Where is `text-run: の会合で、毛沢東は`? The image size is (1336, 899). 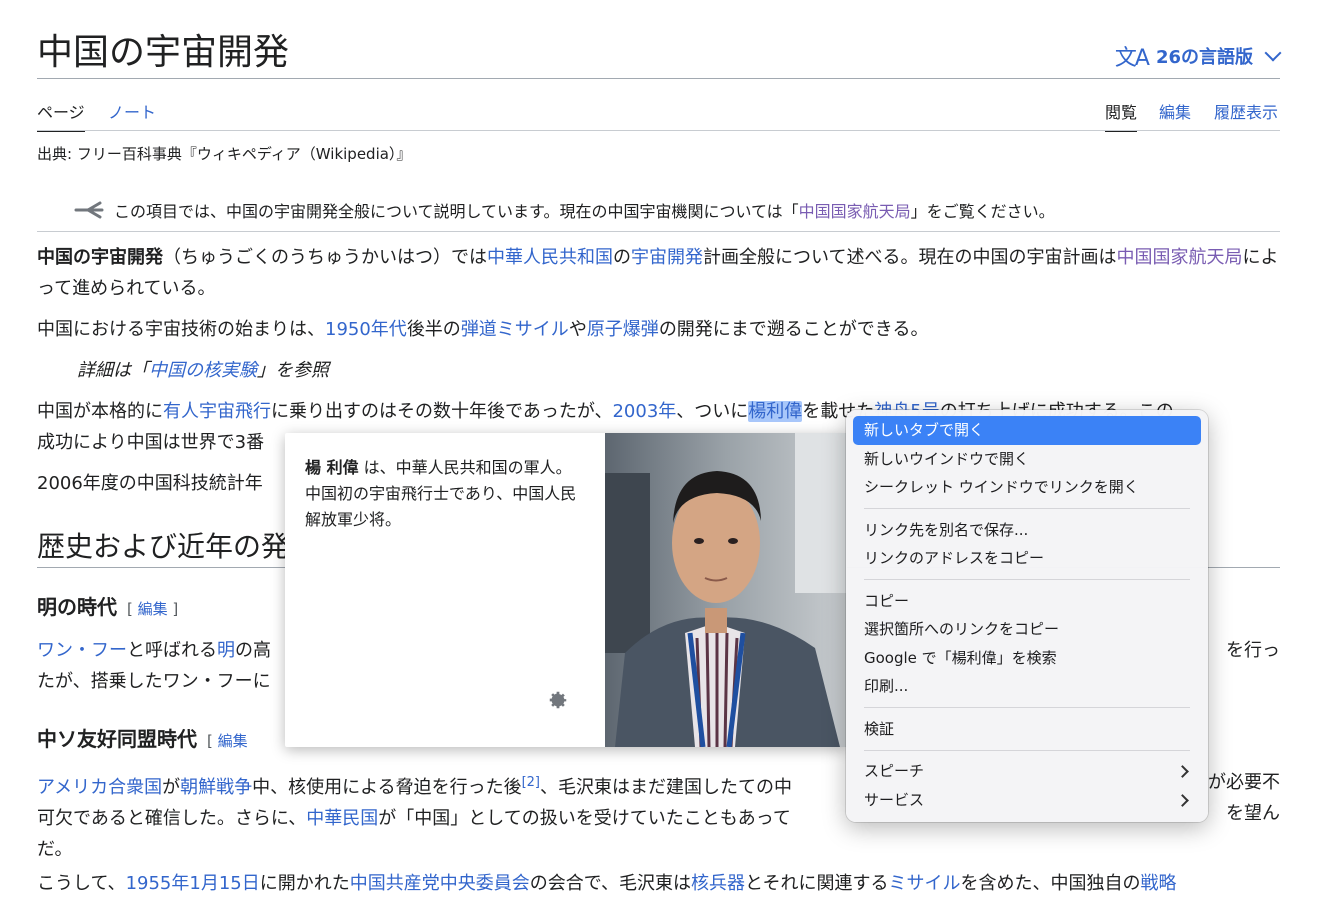
text-run: の会合で、毛沢東は is located at coordinates (610, 883).